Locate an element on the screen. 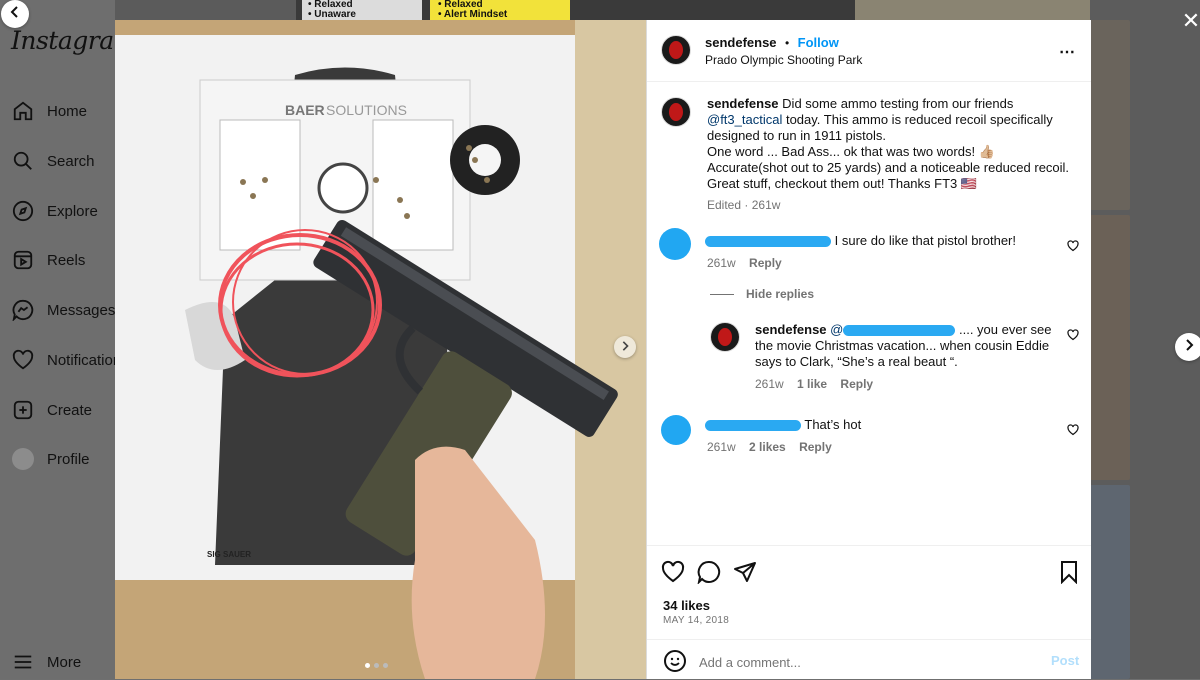  comment-text: I sure do like that pistol brother! is located at coordinates (925, 240).